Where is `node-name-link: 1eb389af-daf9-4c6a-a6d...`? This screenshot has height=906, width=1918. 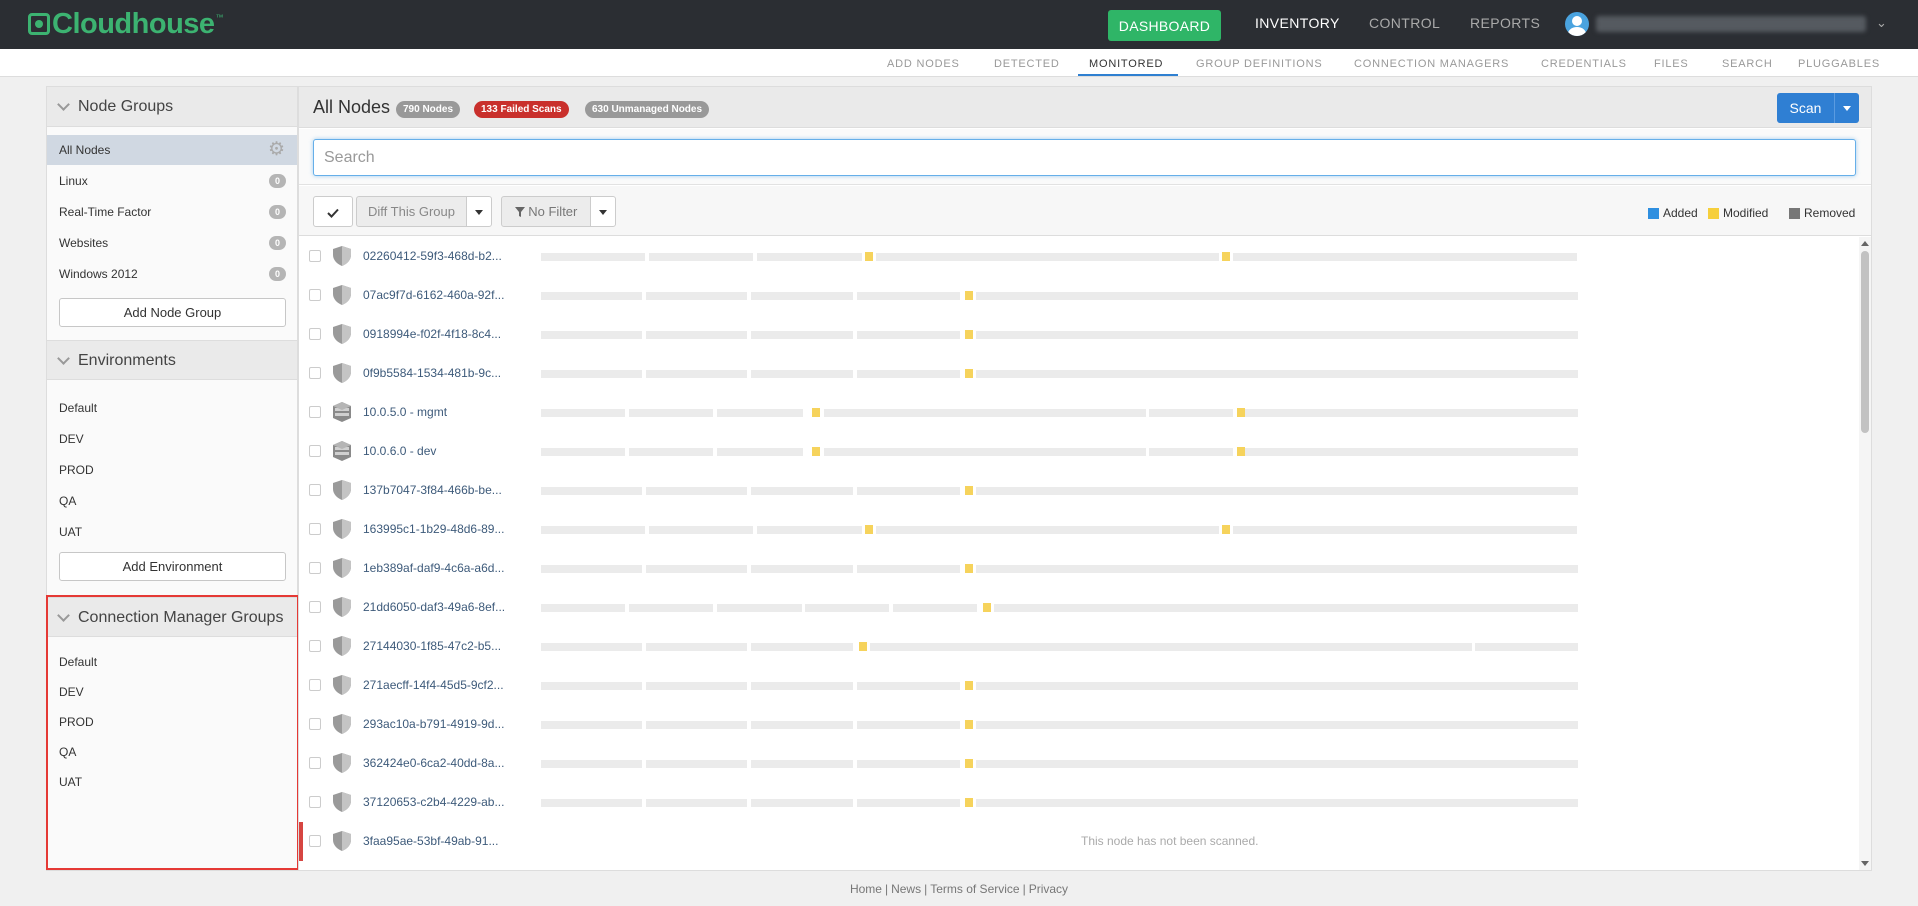 node-name-link: 1eb389af-daf9-4c6a-a6d... is located at coordinates (433, 568).